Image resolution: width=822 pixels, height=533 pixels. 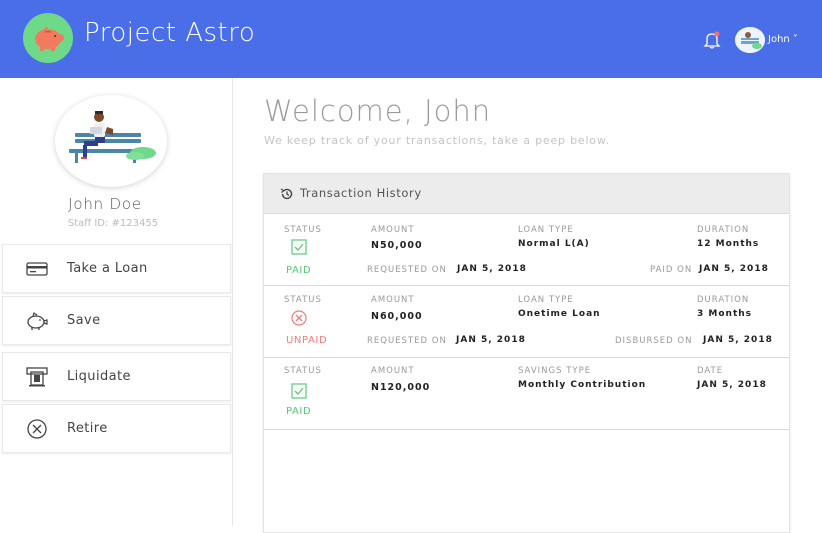 I want to click on amount-value: N120,000, so click(x=401, y=387).